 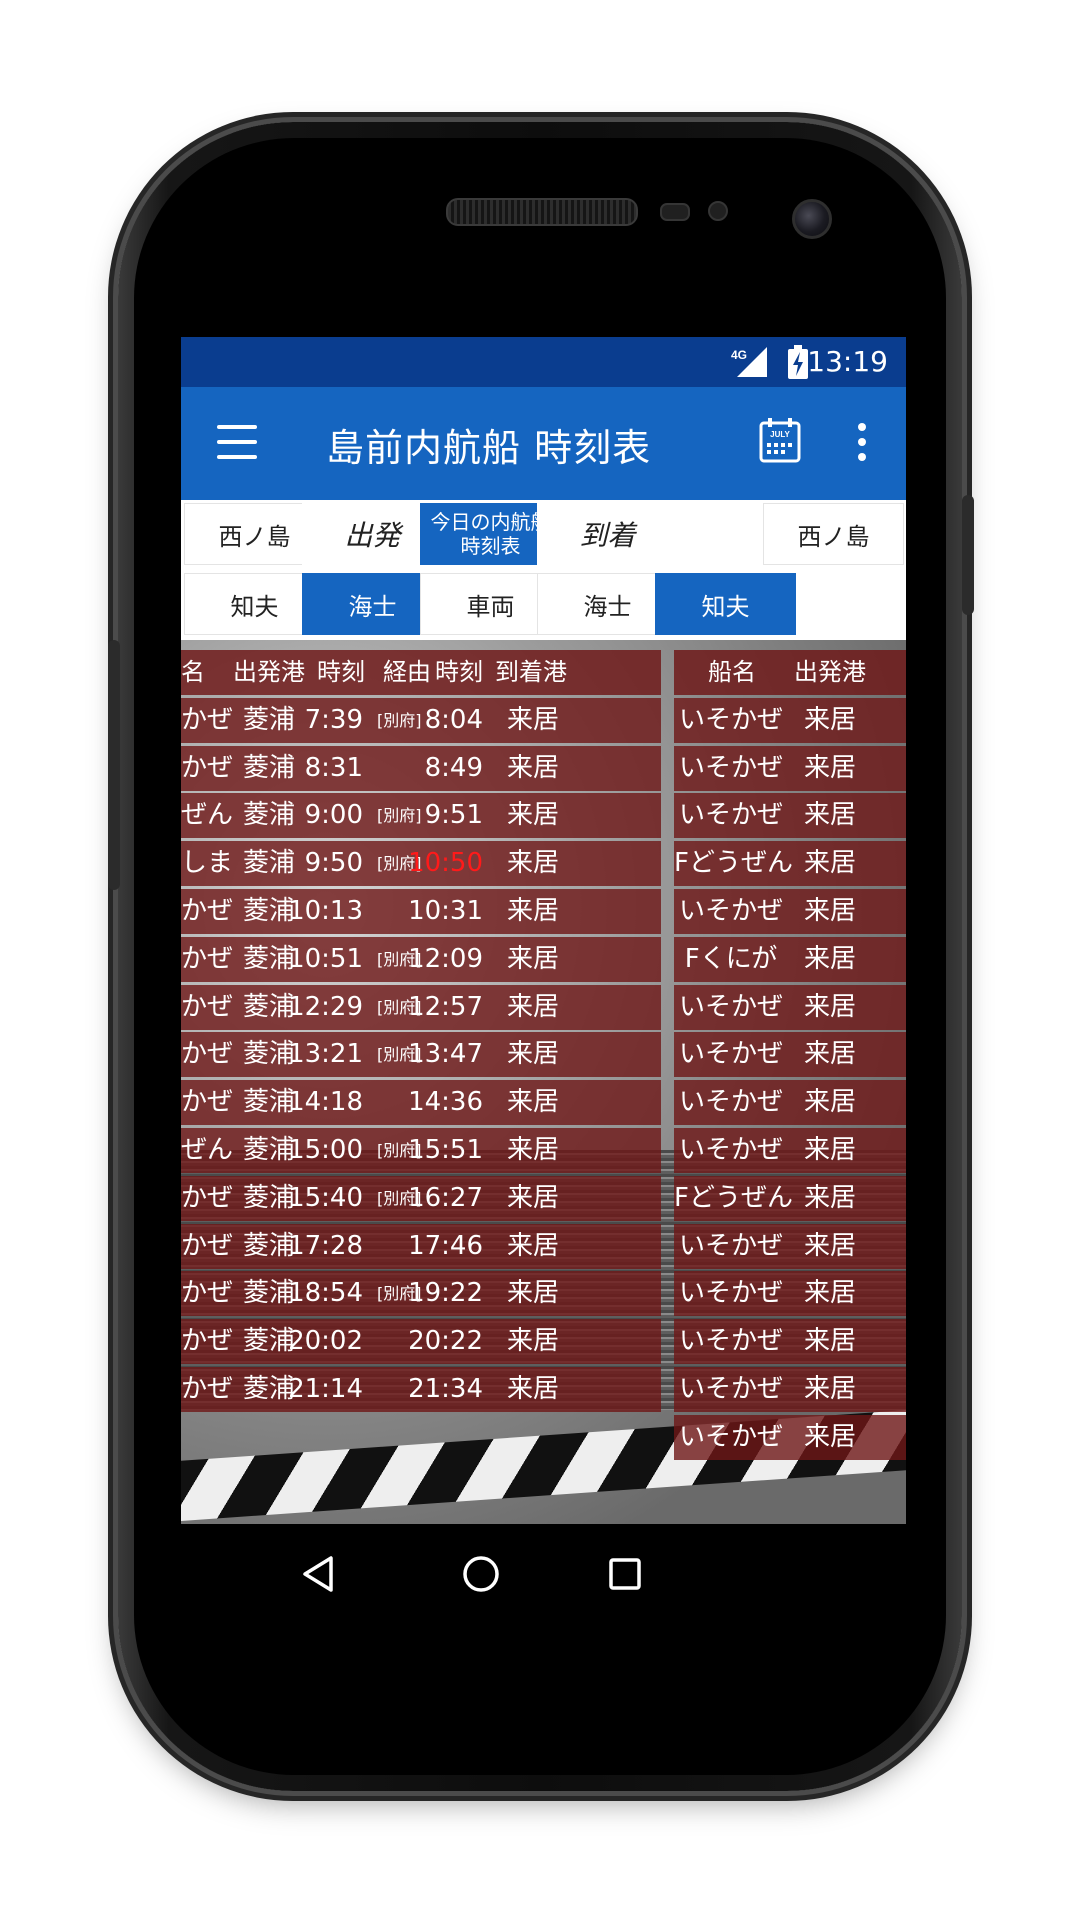 What do you see at coordinates (333, 767) in the screenshot?
I see `departure-time: 8:31` at bounding box center [333, 767].